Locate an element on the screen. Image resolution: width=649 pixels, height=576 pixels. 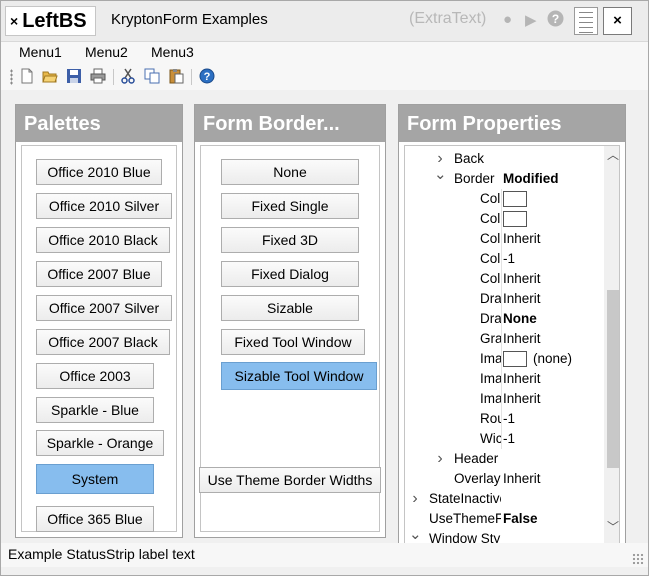
palette-office-2010-black-button: Office 2010 Black is located at coordinates (103, 240).